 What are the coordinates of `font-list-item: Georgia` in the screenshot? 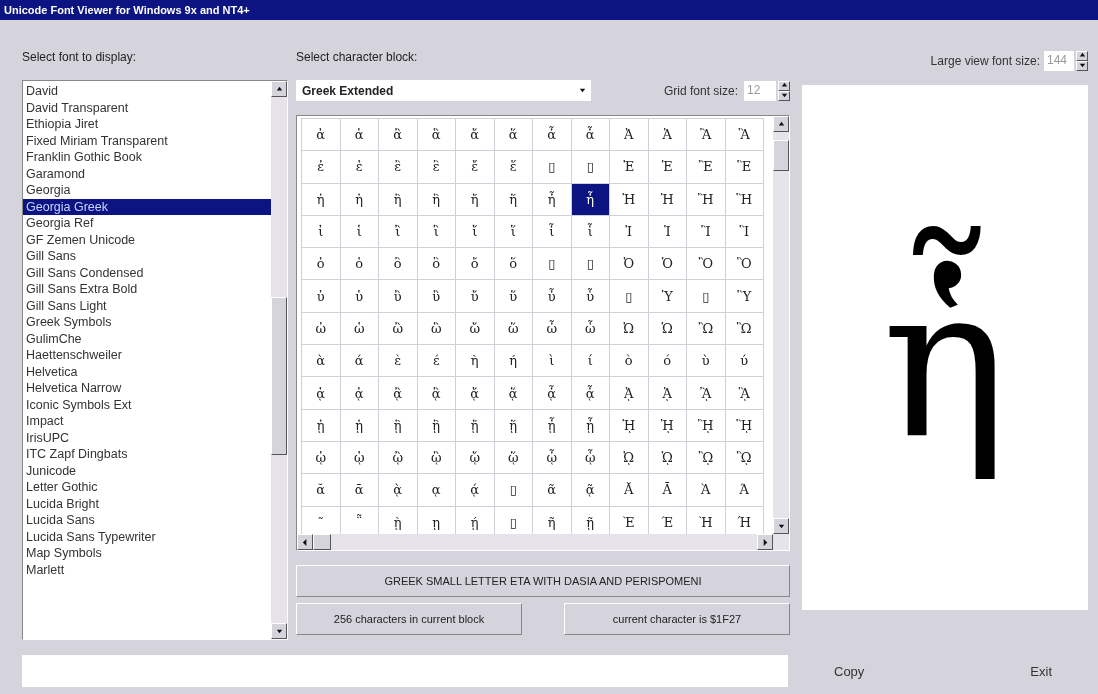 It's located at (147, 190).